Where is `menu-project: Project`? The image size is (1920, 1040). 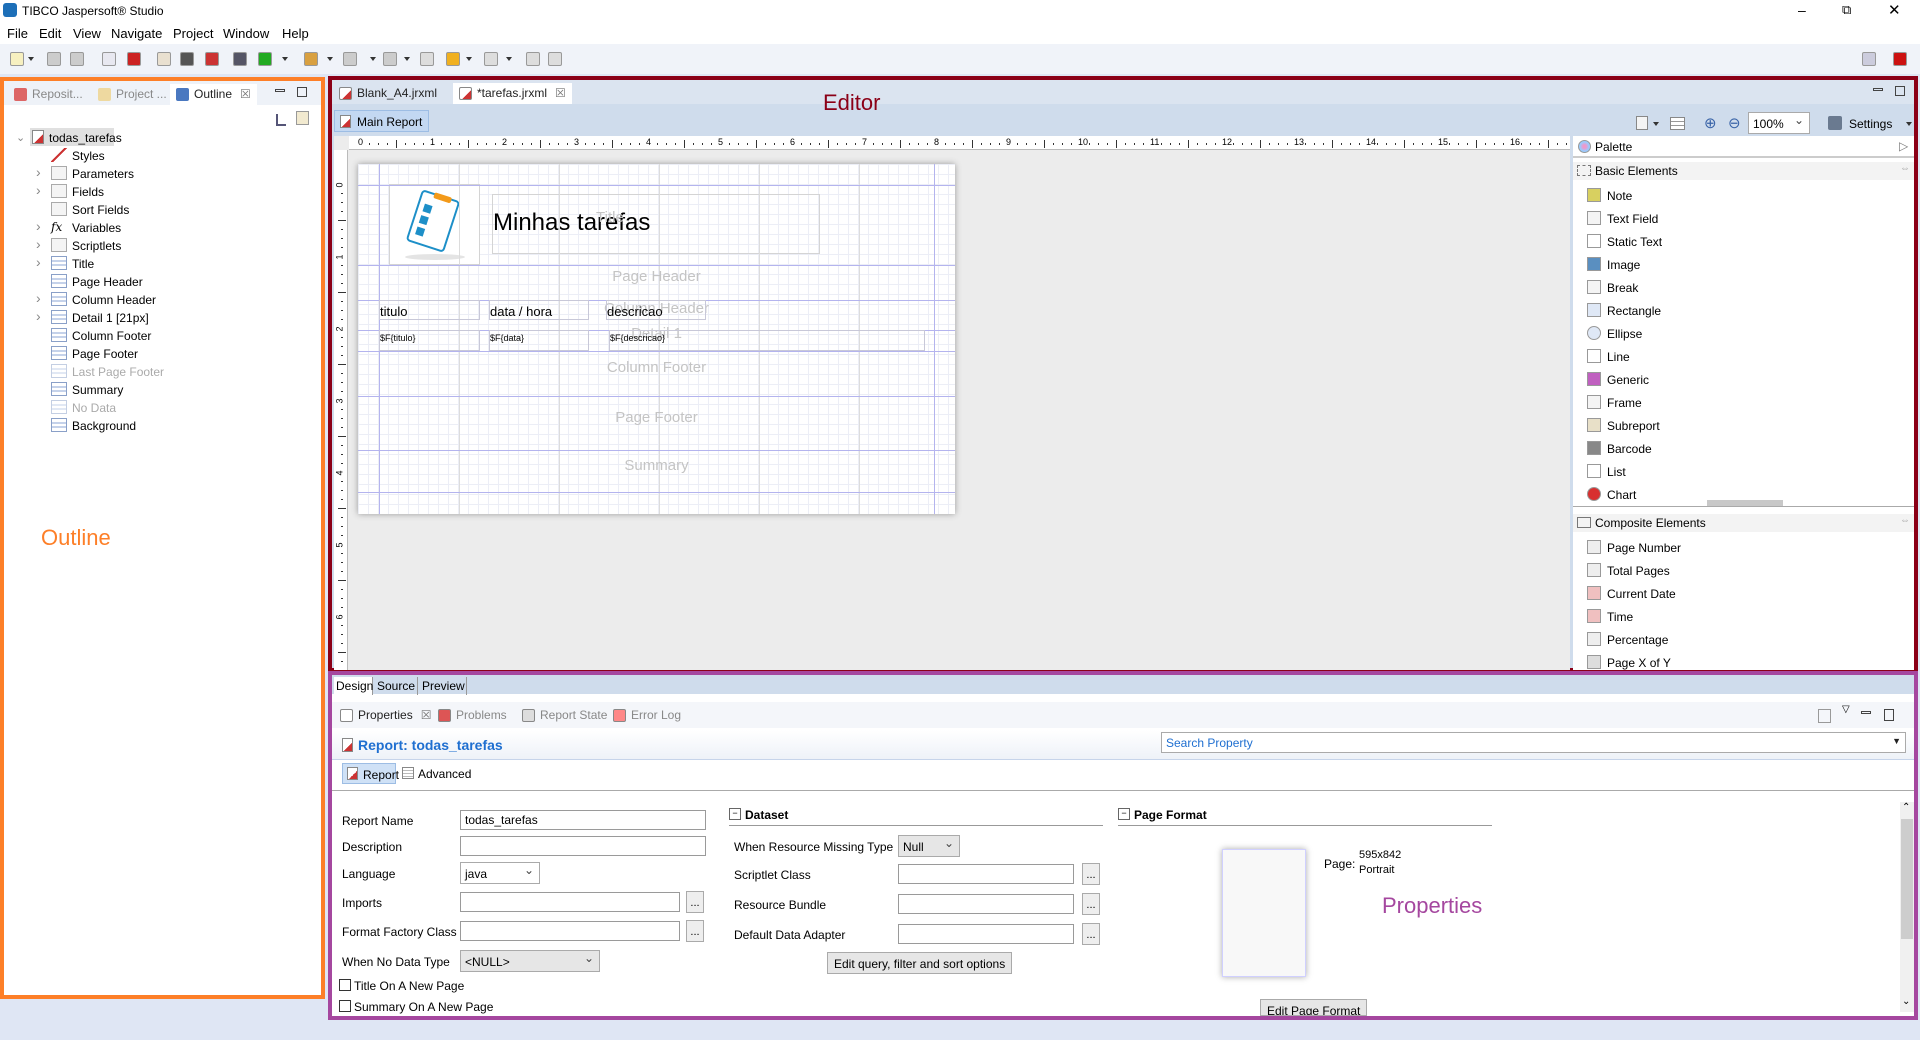 menu-project: Project is located at coordinates (193, 33).